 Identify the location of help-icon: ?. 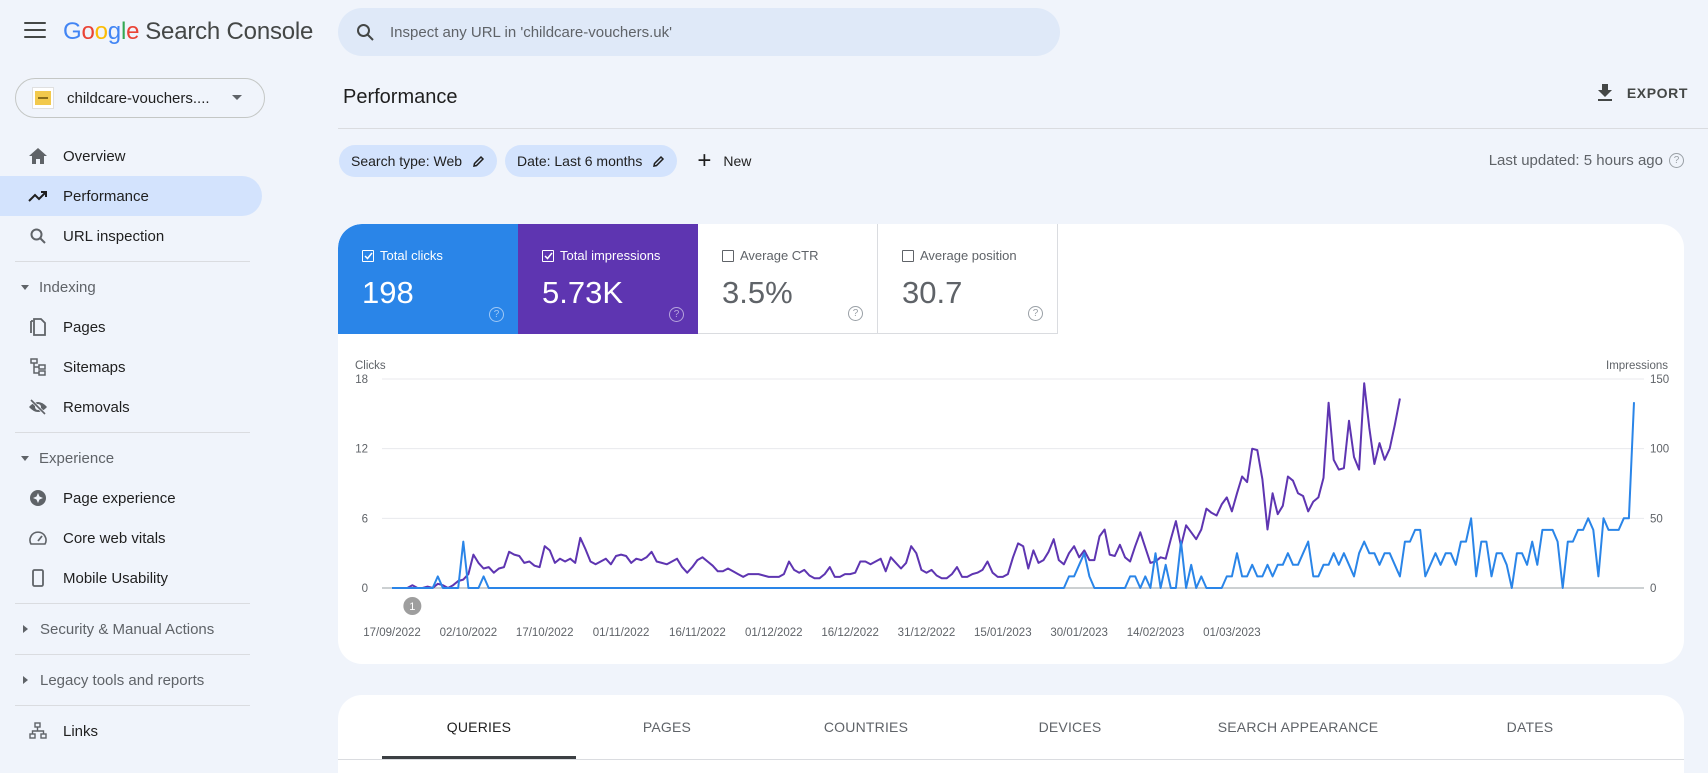
(1676, 160).